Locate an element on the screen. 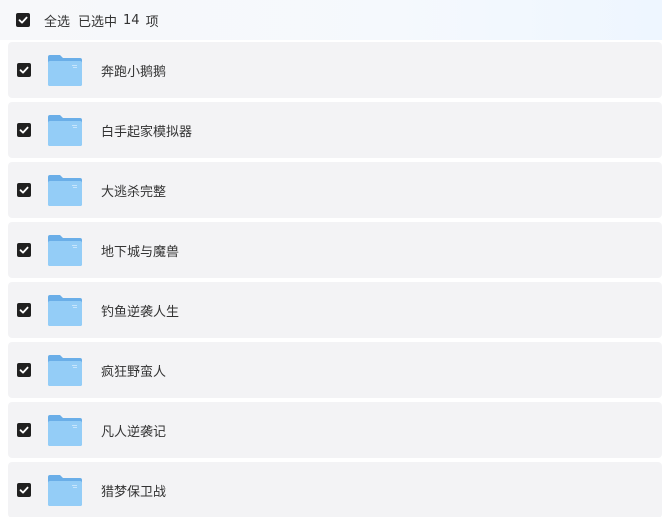  file-row: 地下城与魔兽 is located at coordinates (335, 250).